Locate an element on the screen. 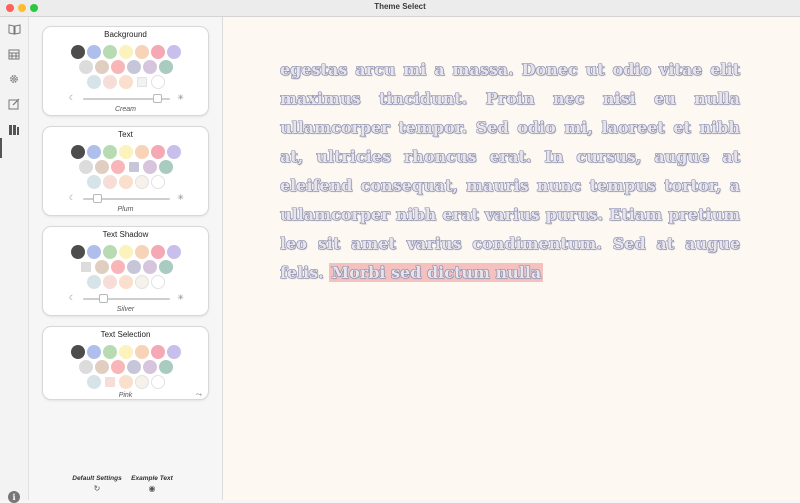 The image size is (800, 503). example-text-label: Example Text is located at coordinates (152, 478).